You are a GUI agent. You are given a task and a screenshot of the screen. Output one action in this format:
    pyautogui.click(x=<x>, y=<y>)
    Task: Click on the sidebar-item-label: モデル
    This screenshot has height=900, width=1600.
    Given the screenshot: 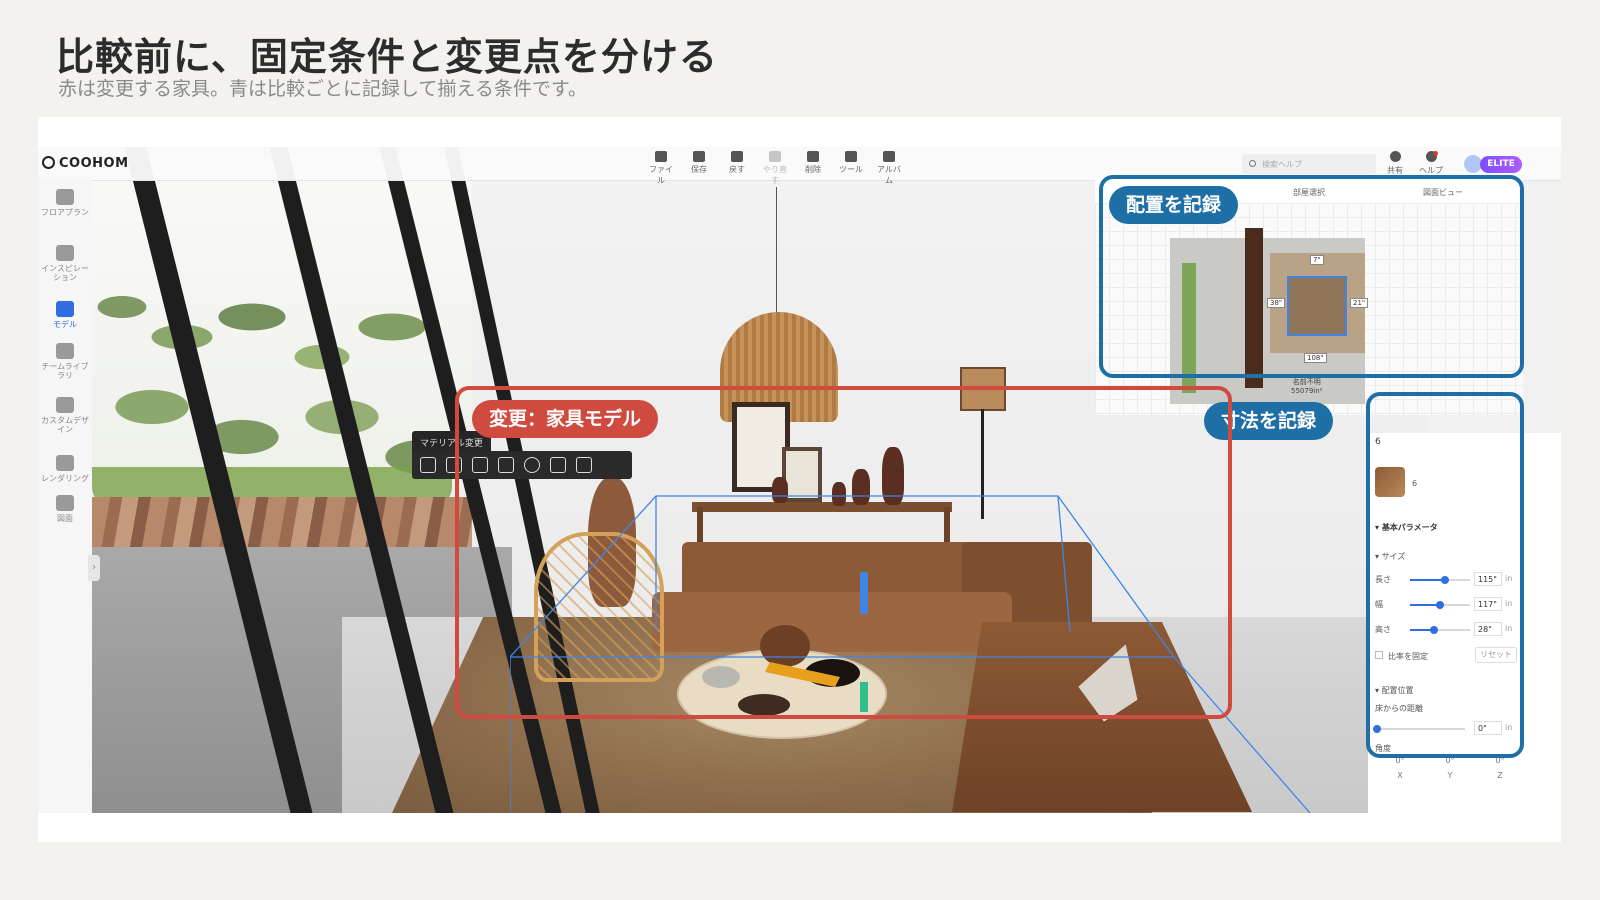 What is the action you would take?
    pyautogui.click(x=65, y=324)
    